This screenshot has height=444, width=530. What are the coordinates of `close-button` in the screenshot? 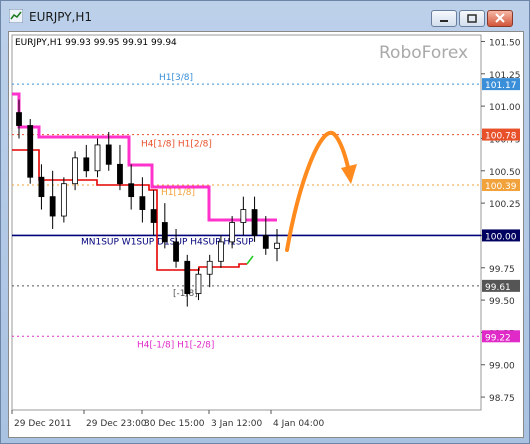 It's located at (500, 18).